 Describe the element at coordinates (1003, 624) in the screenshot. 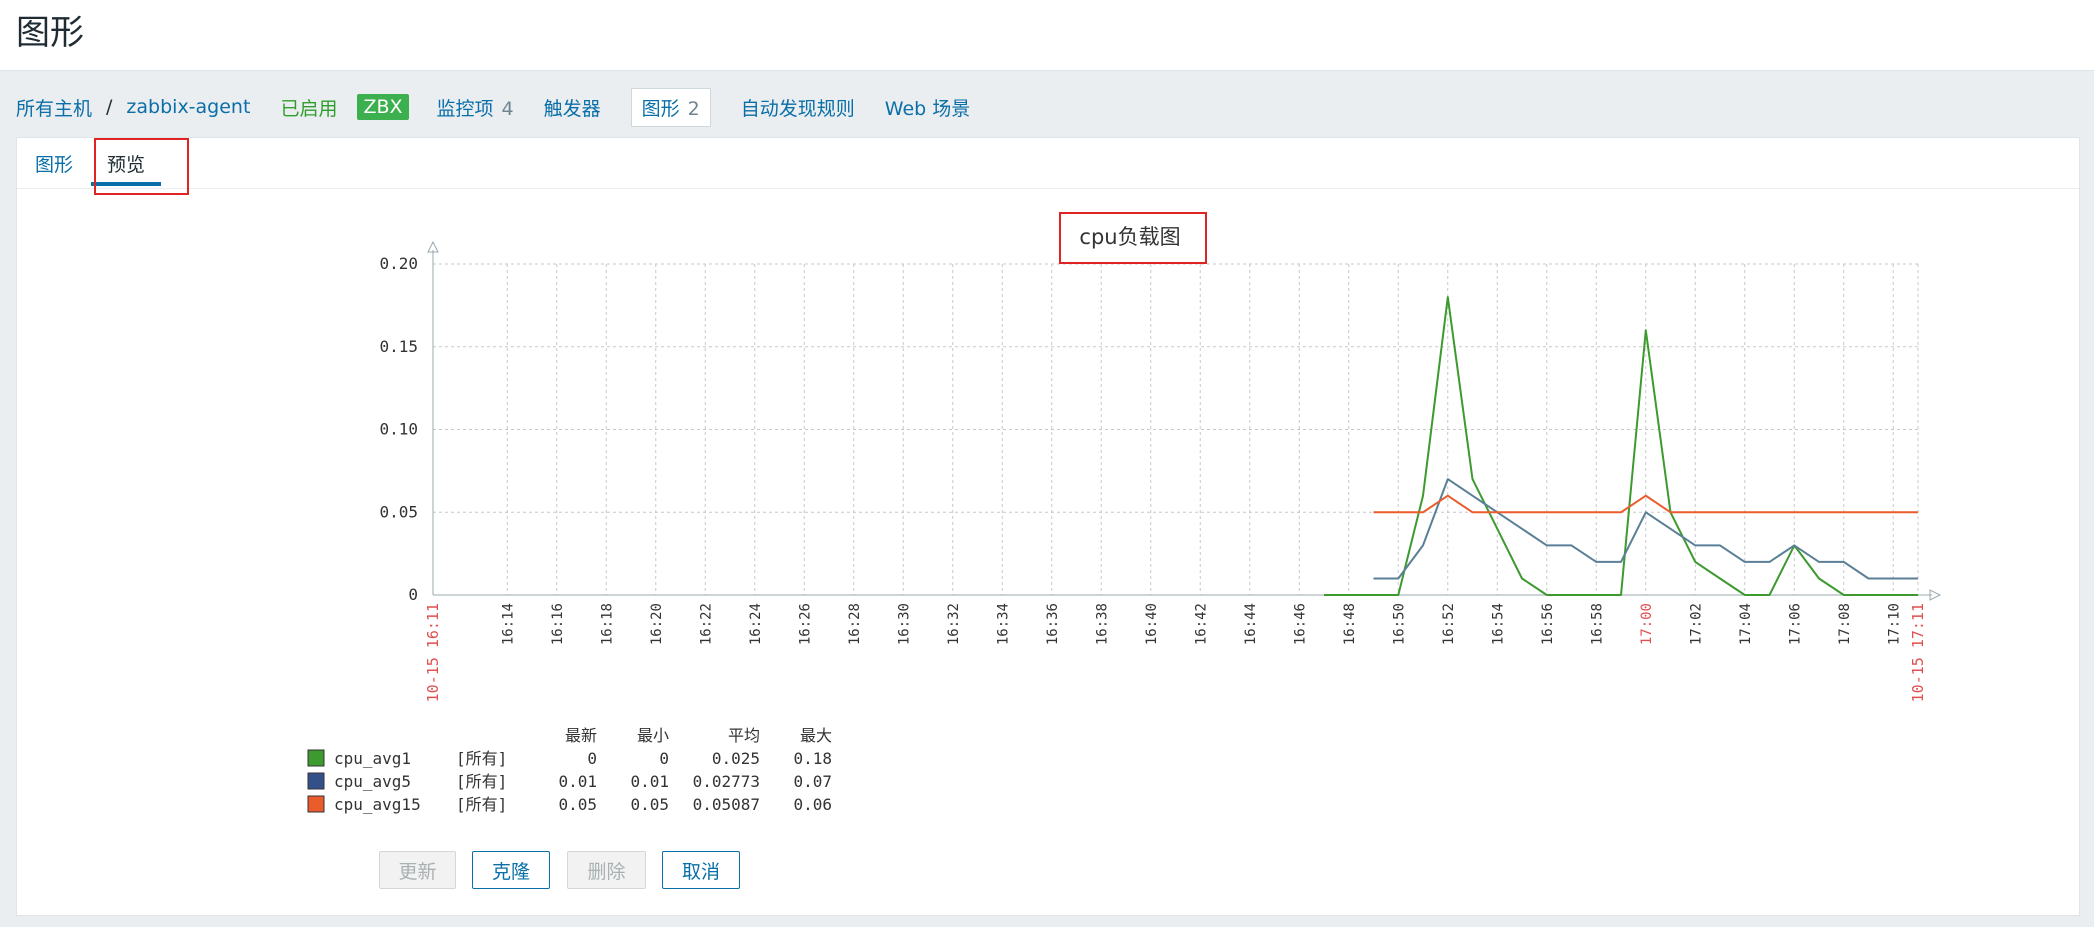

I see `x-tick-label: 16:34` at that location.